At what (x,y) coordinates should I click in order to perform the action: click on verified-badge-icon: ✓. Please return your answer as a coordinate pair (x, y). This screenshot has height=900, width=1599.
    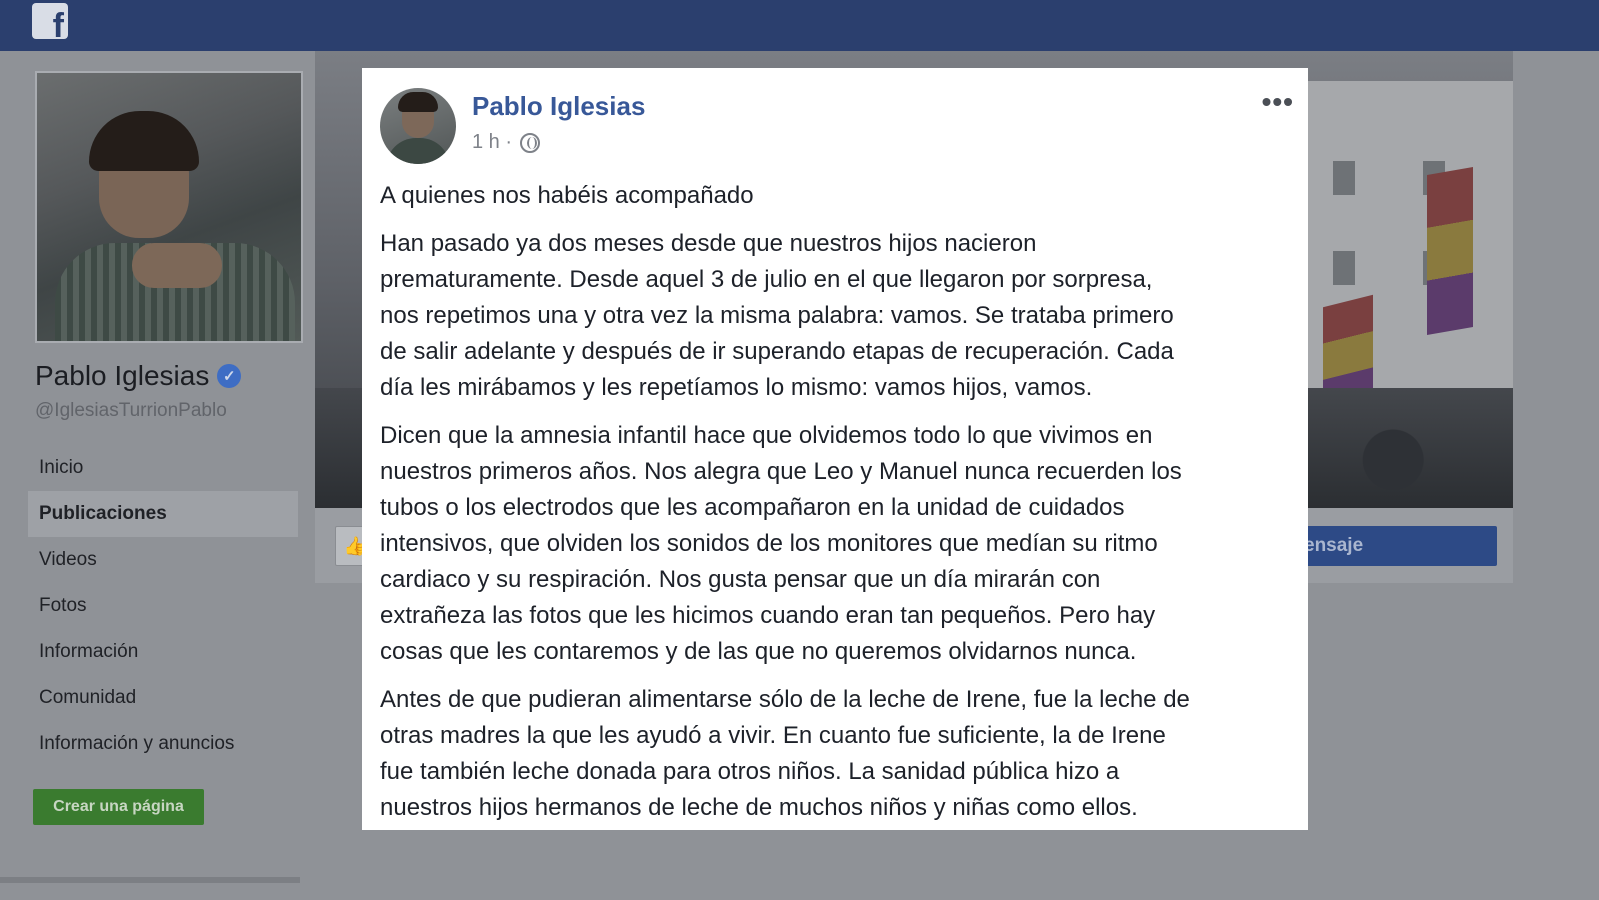
    Looking at the image, I should click on (229, 376).